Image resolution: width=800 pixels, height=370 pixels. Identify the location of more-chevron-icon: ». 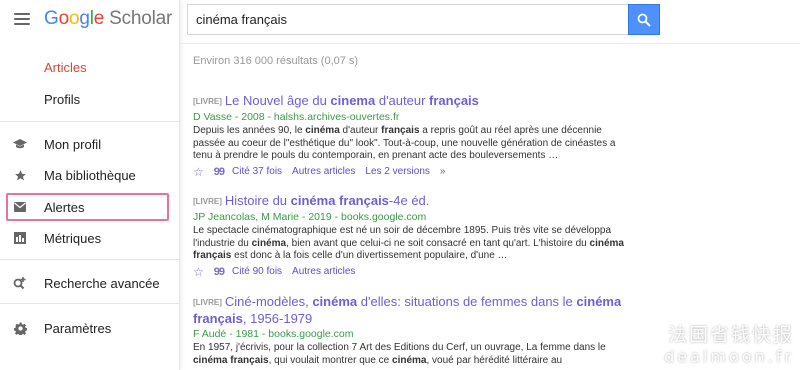
(443, 171).